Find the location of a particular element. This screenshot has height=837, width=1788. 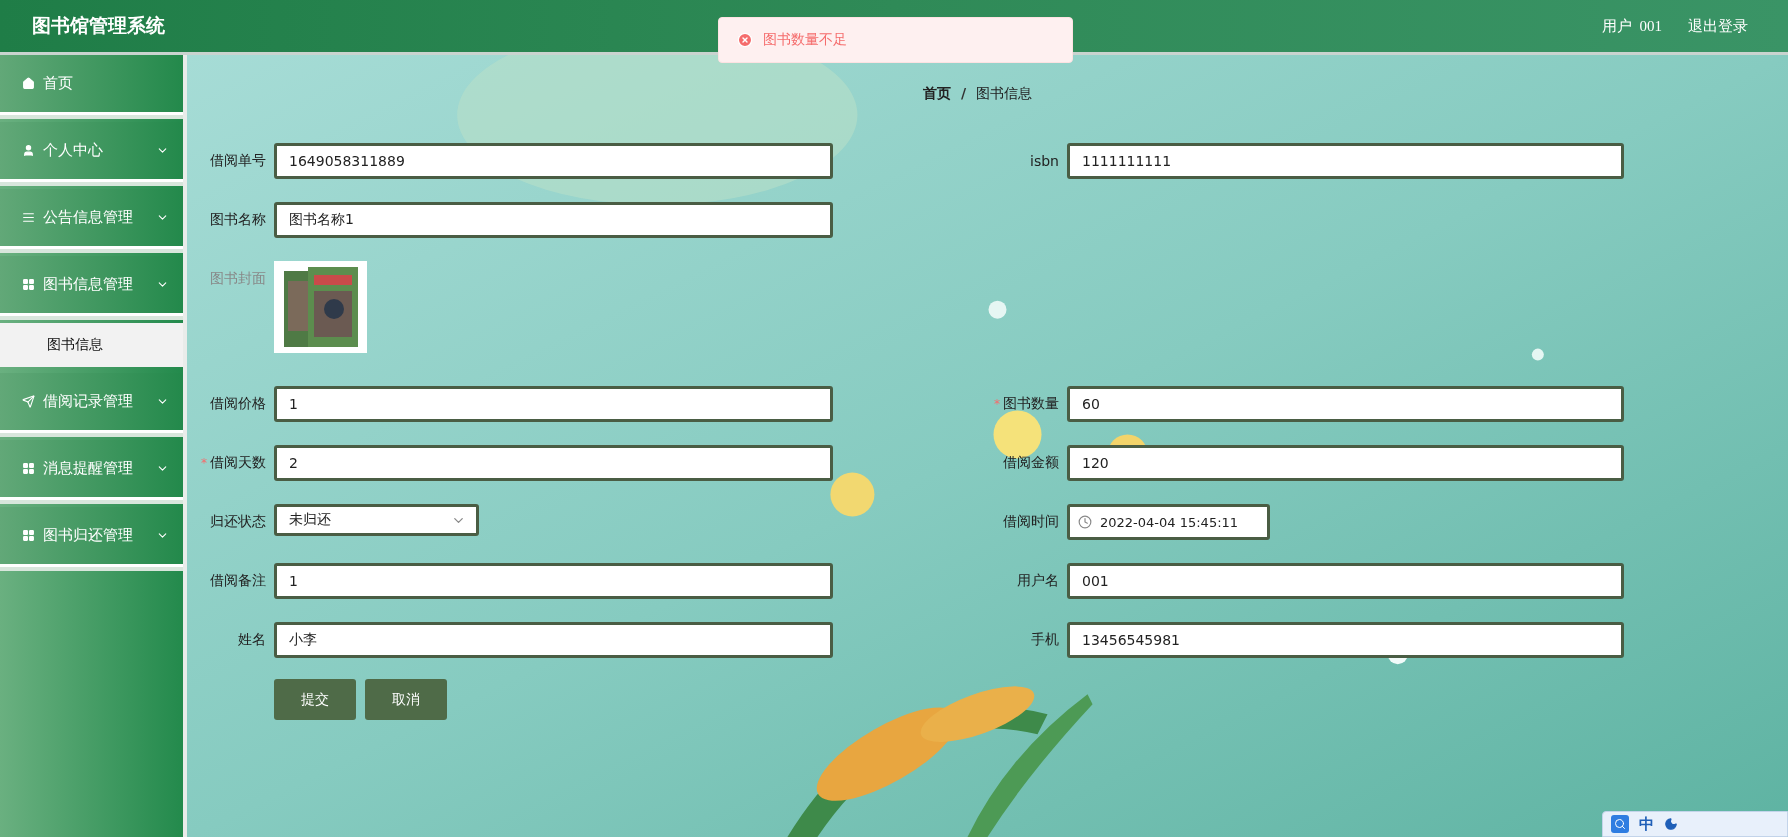

user-icon is located at coordinates (28, 150).